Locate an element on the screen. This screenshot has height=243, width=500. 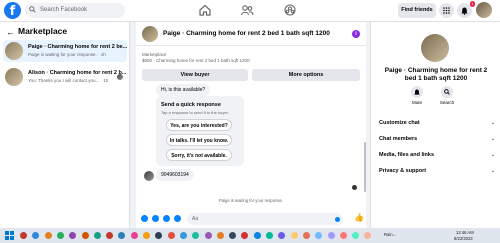
notification-count-badge: 1 is located at coordinates (472, 4).